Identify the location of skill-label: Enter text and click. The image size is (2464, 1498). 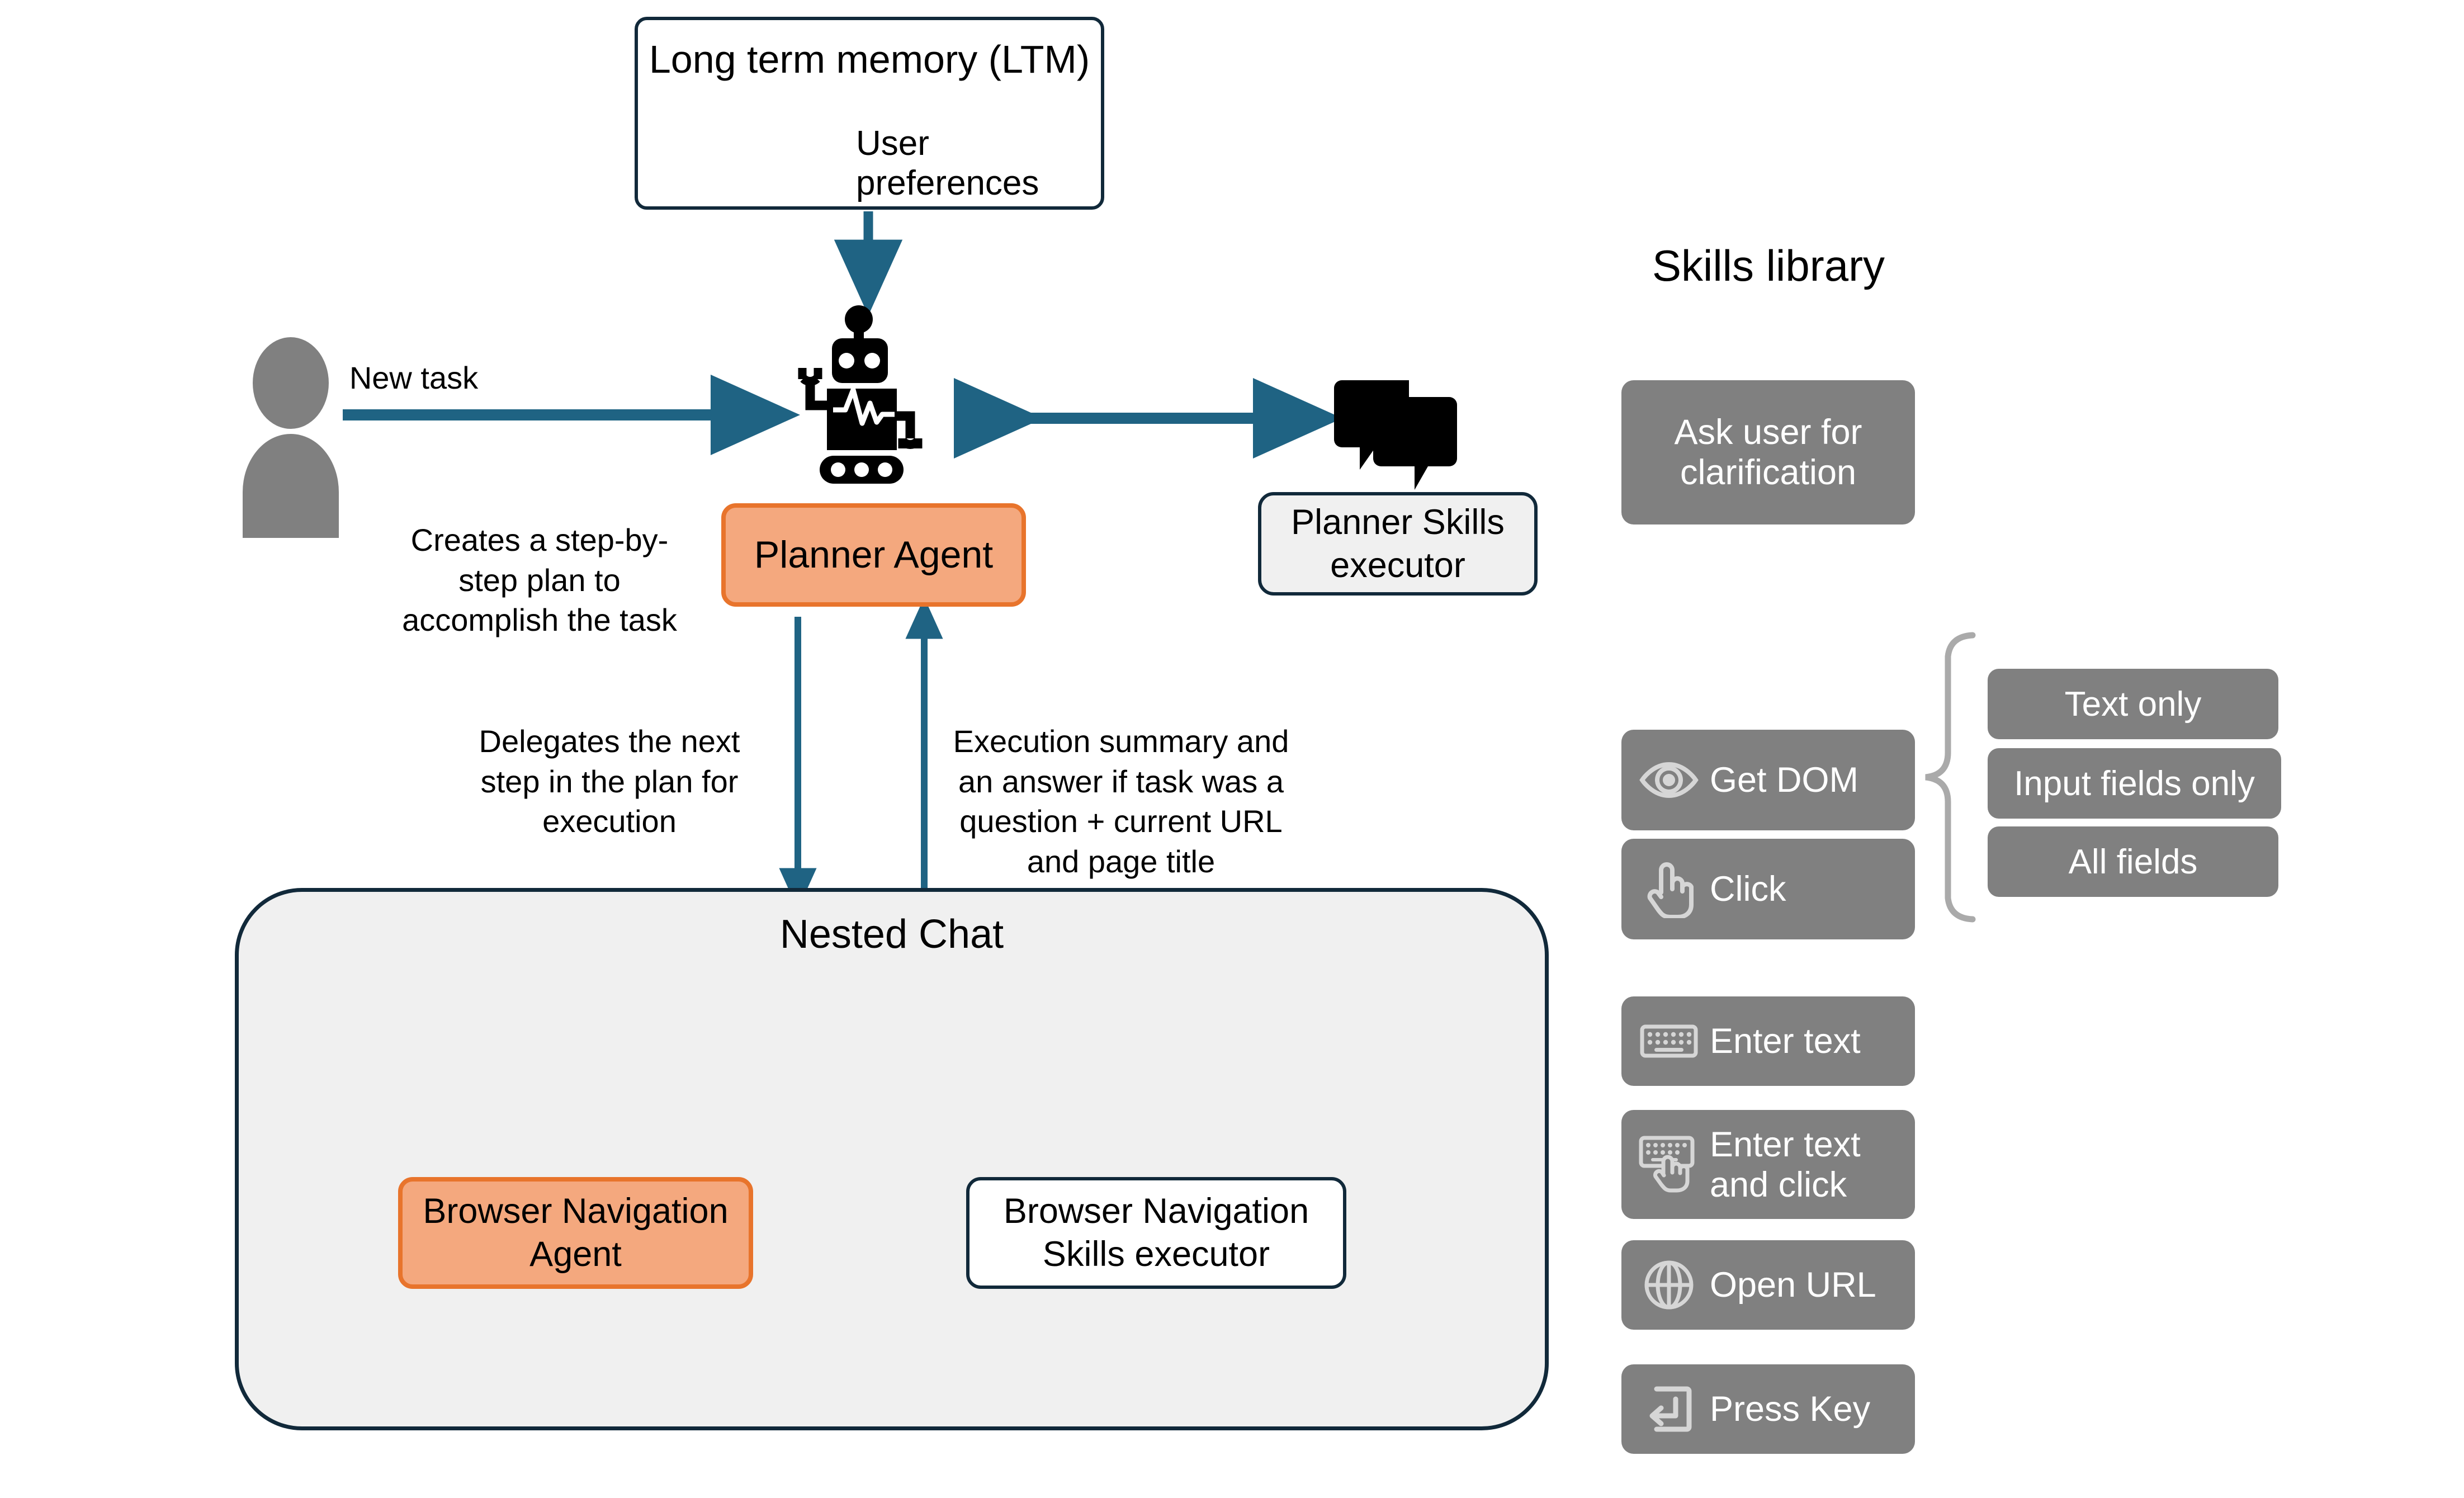
(1786, 1164).